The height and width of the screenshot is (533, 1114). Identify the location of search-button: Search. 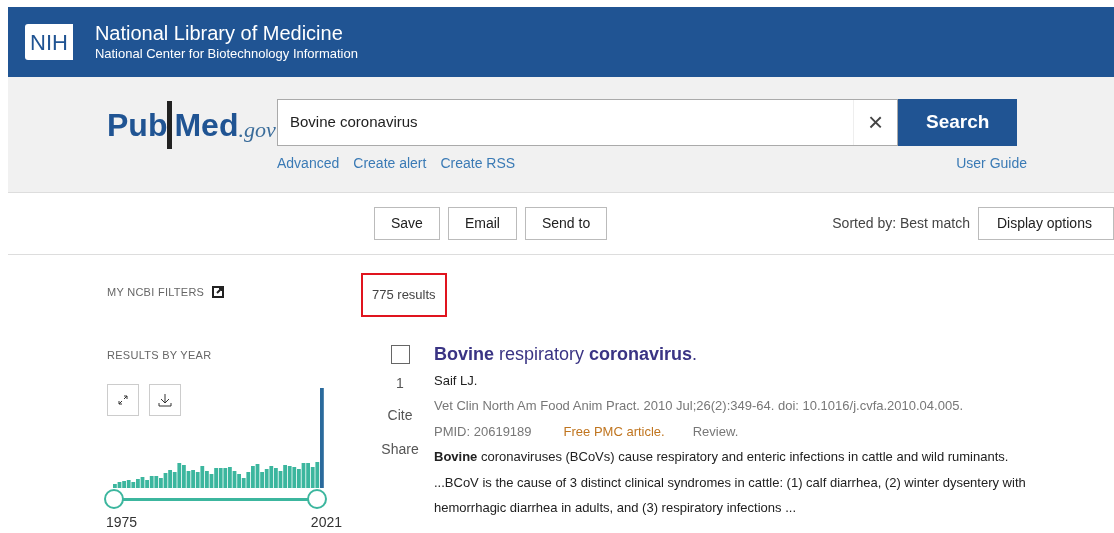
(957, 122).